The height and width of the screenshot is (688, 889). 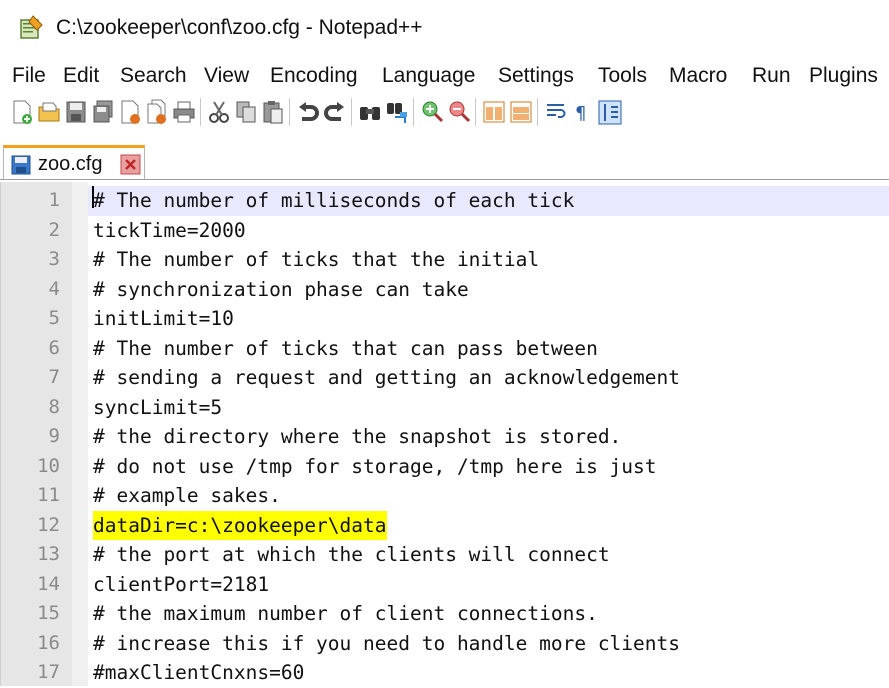 I want to click on line-number: 16, so click(x=48, y=642).